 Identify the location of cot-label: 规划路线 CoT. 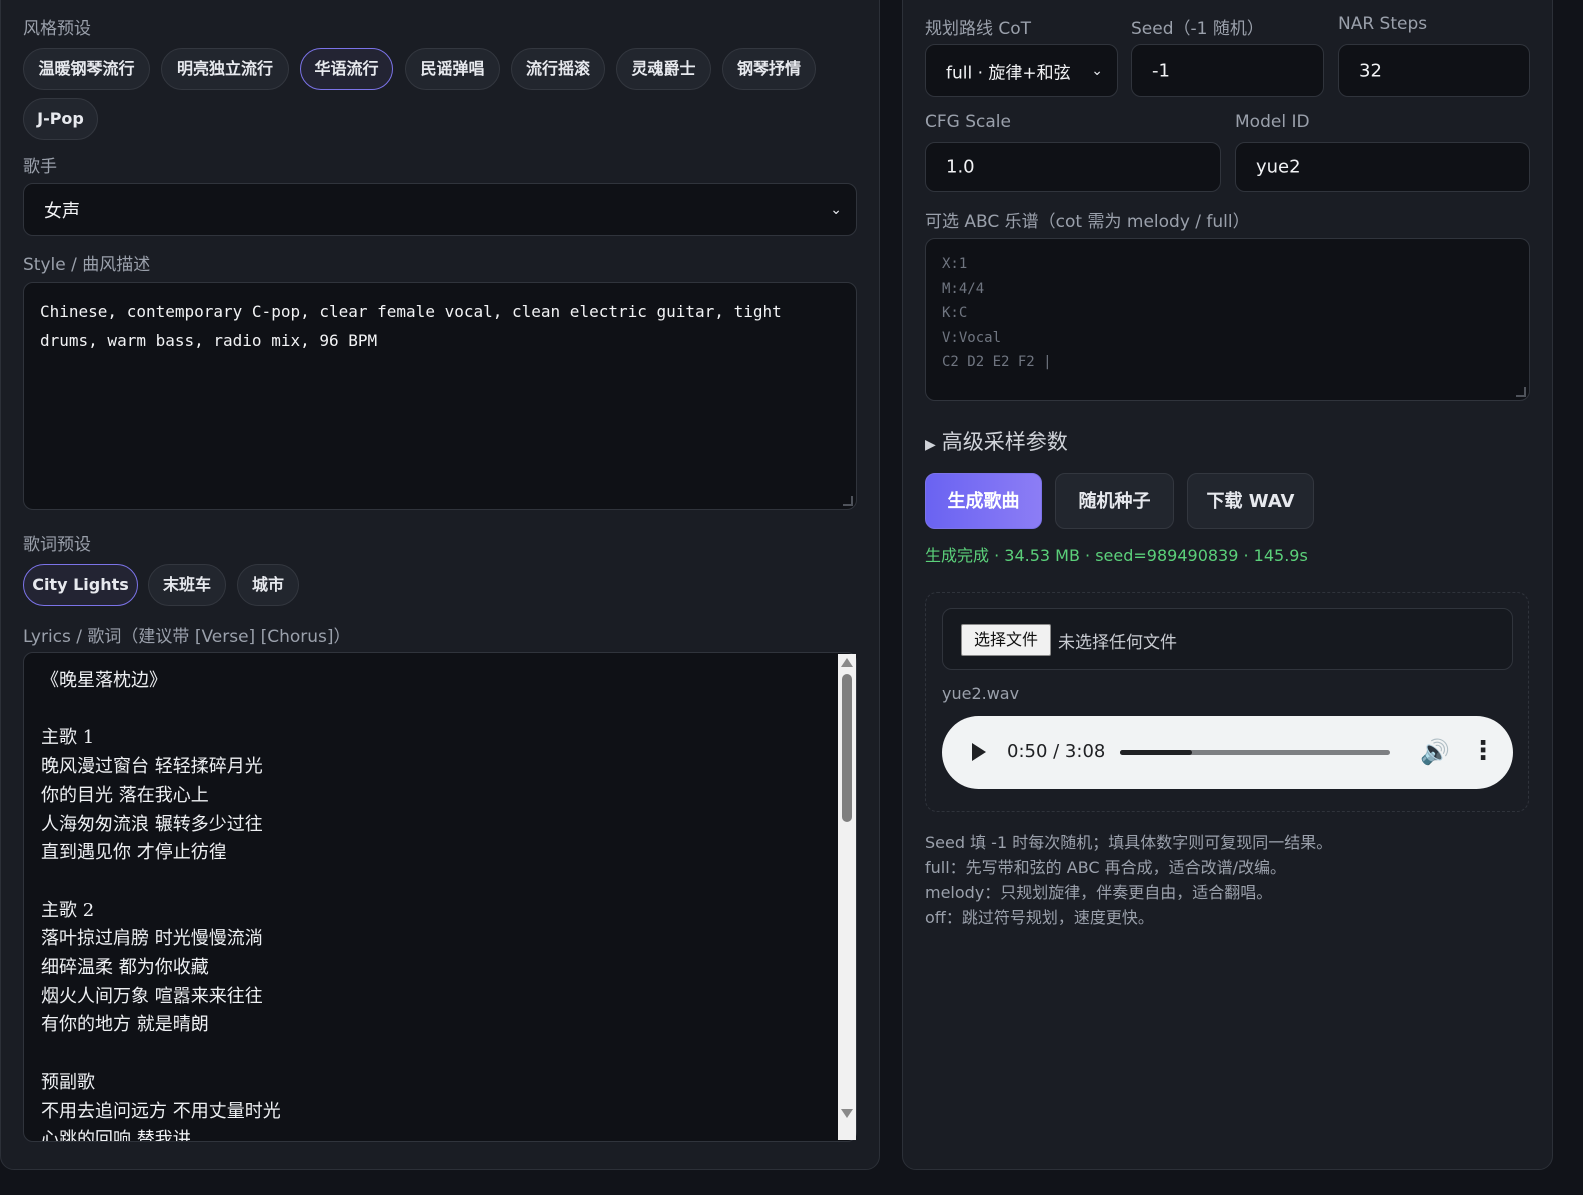
(978, 29).